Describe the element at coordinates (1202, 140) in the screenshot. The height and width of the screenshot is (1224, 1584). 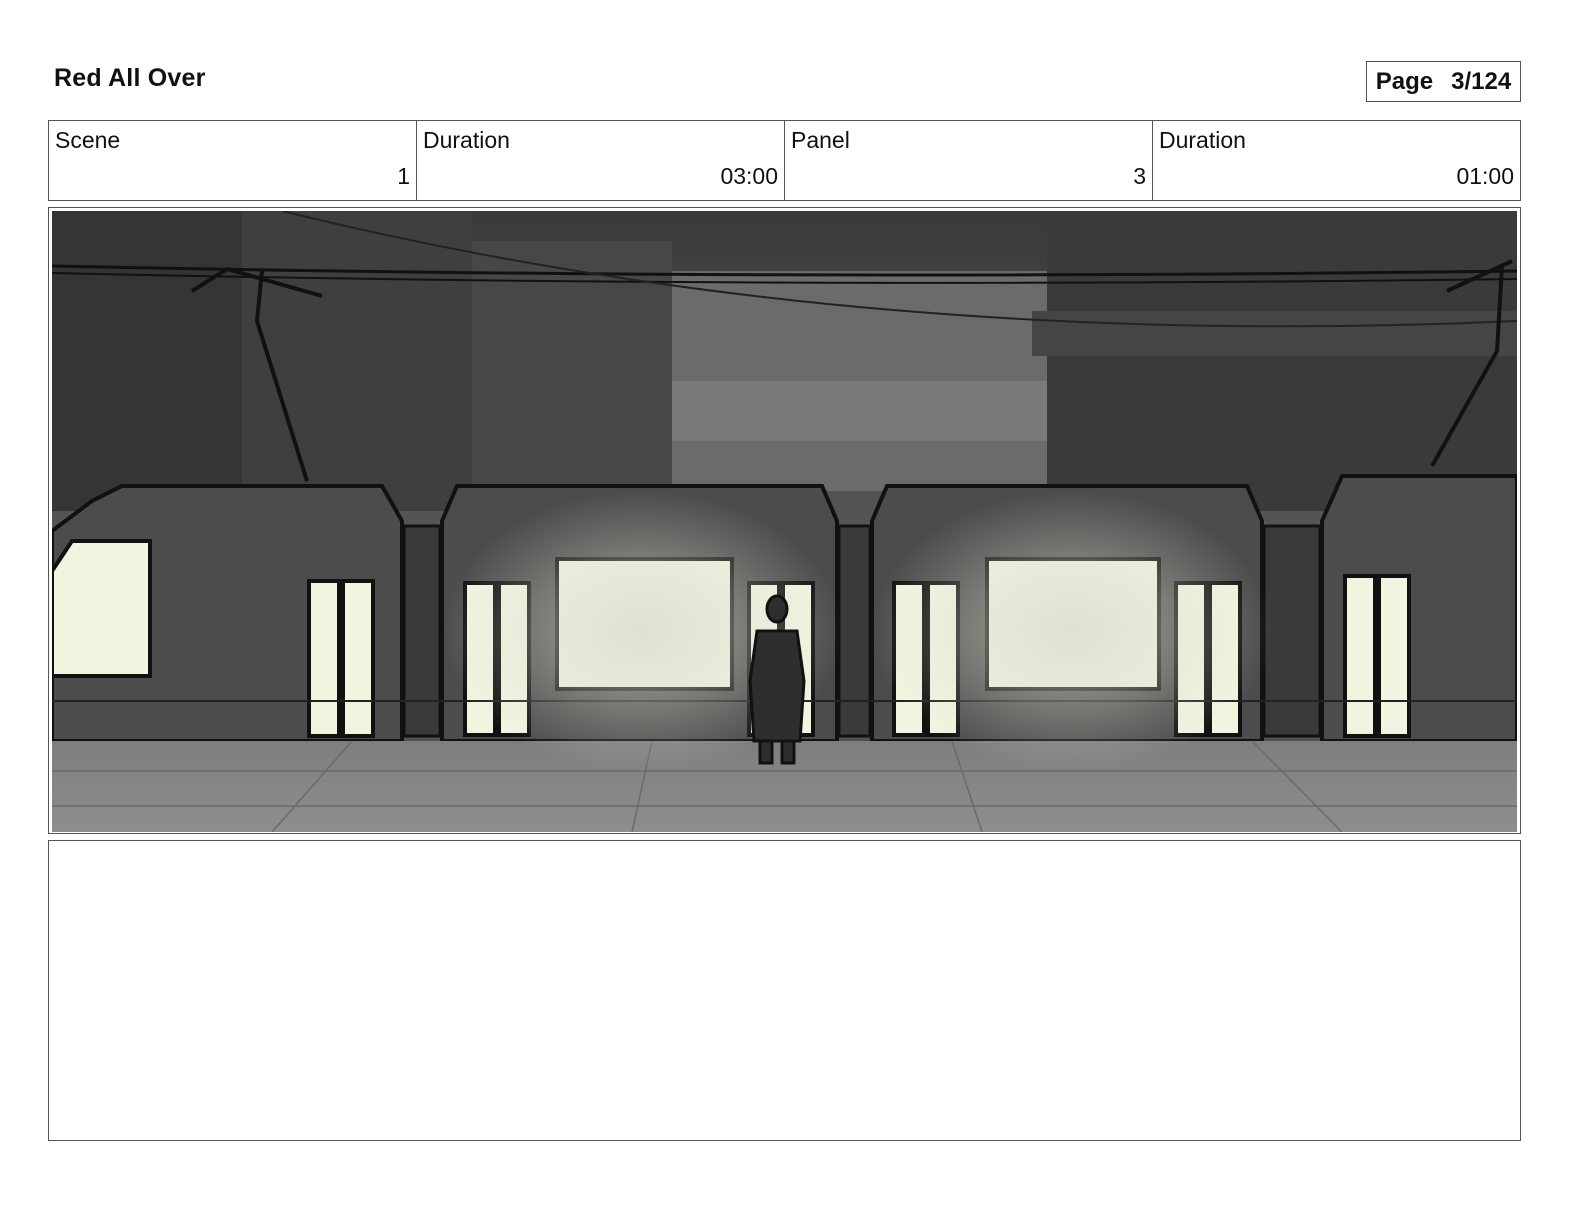
I see `panel-duration-label: Duration` at that location.